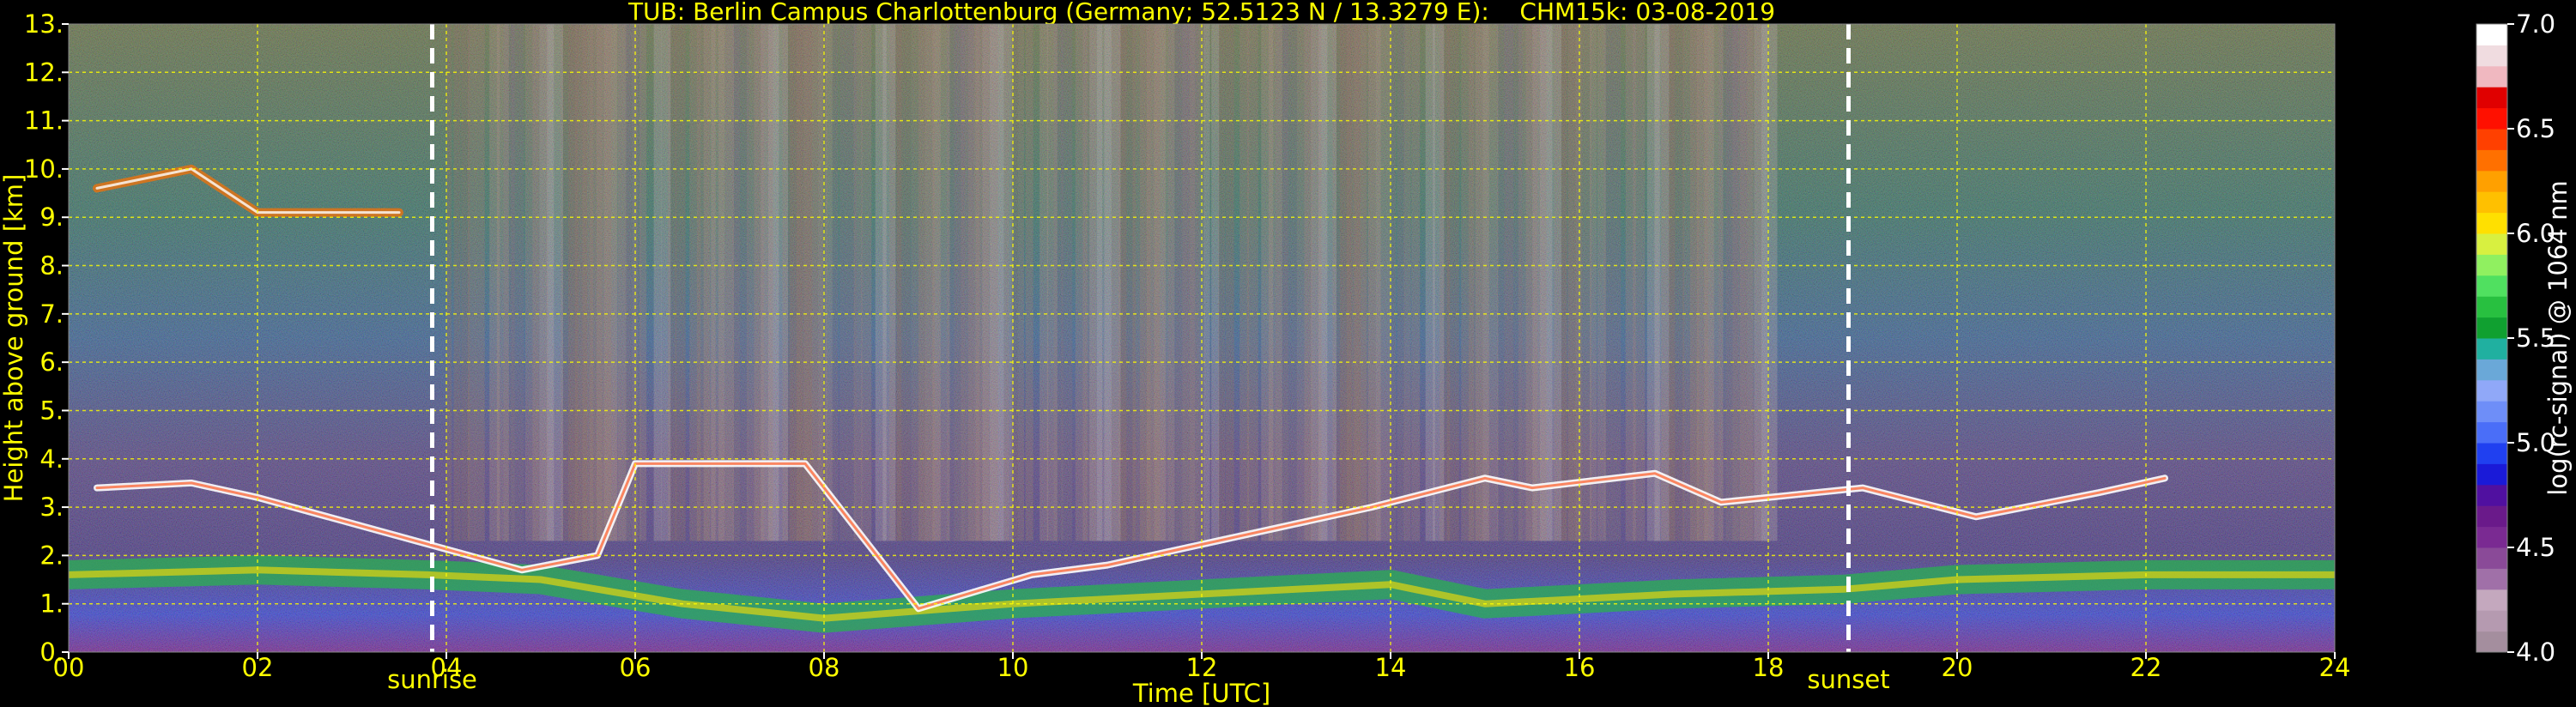  What do you see at coordinates (51, 653) in the screenshot?
I see `y-tick-label: 0.` at bounding box center [51, 653].